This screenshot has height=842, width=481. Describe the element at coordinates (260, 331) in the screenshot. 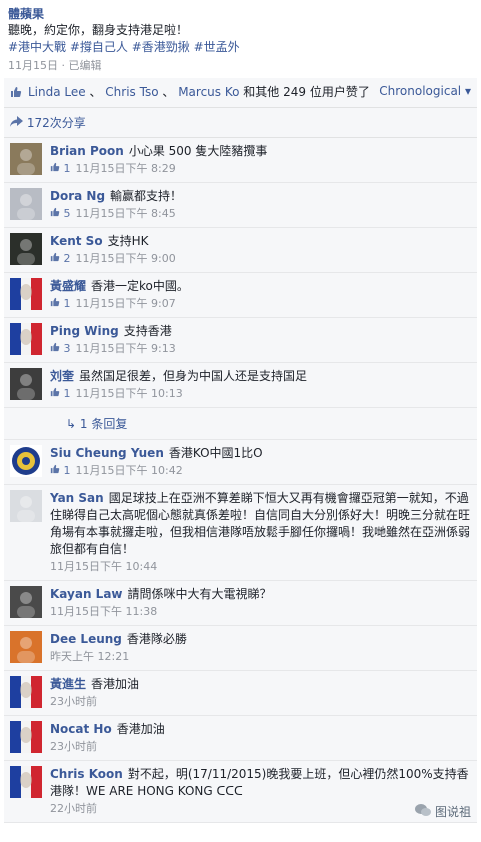

I see `comment-line: Ping Wing 支持香港` at that location.